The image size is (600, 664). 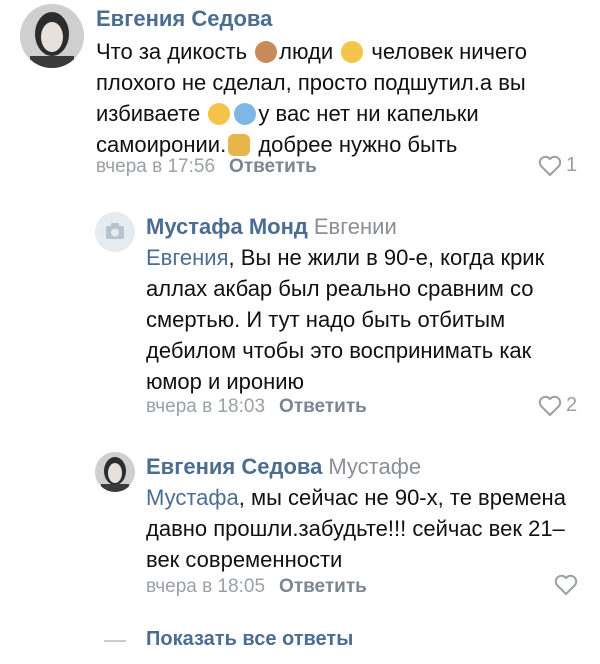 I want to click on timestamp: вчера в 18:05, so click(x=206, y=586).